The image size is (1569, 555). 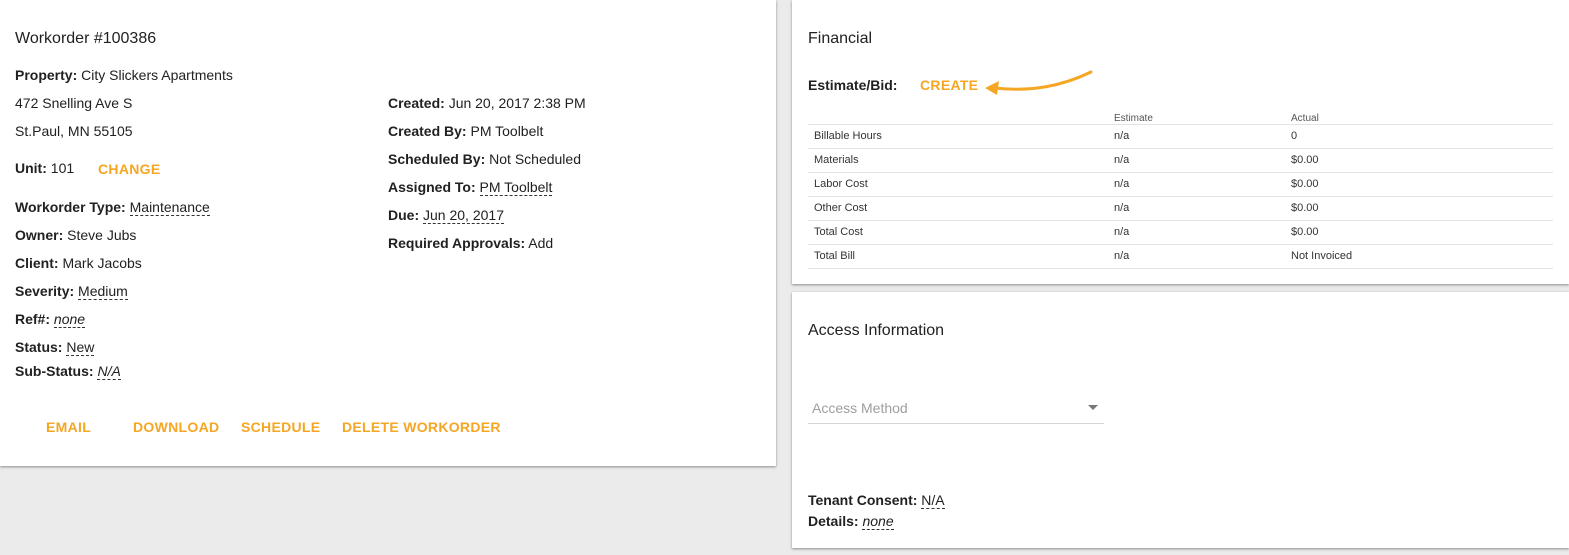 What do you see at coordinates (540, 243) in the screenshot?
I see `approvals-add-link: Add` at bounding box center [540, 243].